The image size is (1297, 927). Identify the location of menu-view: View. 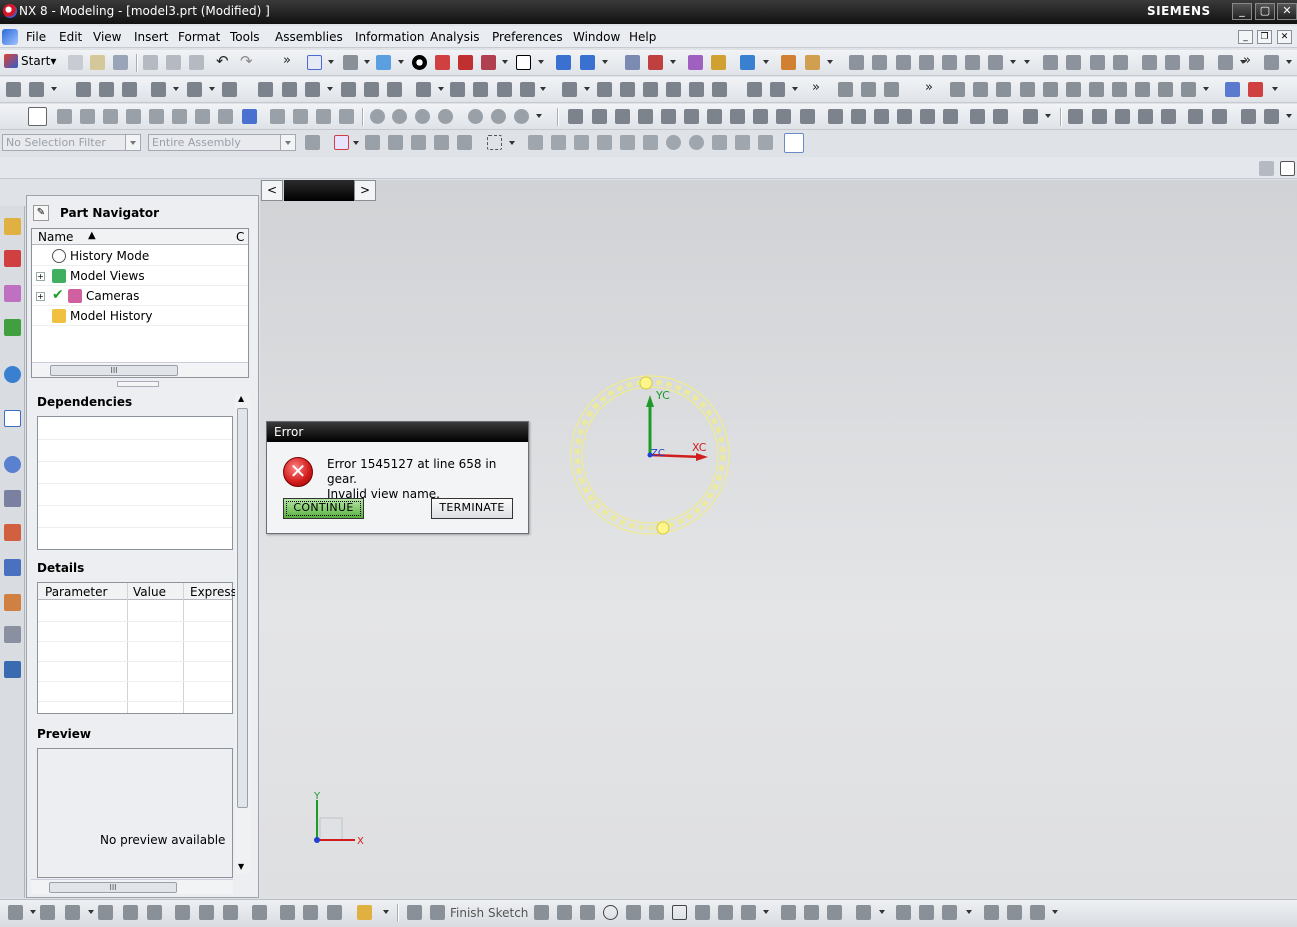
(107, 37).